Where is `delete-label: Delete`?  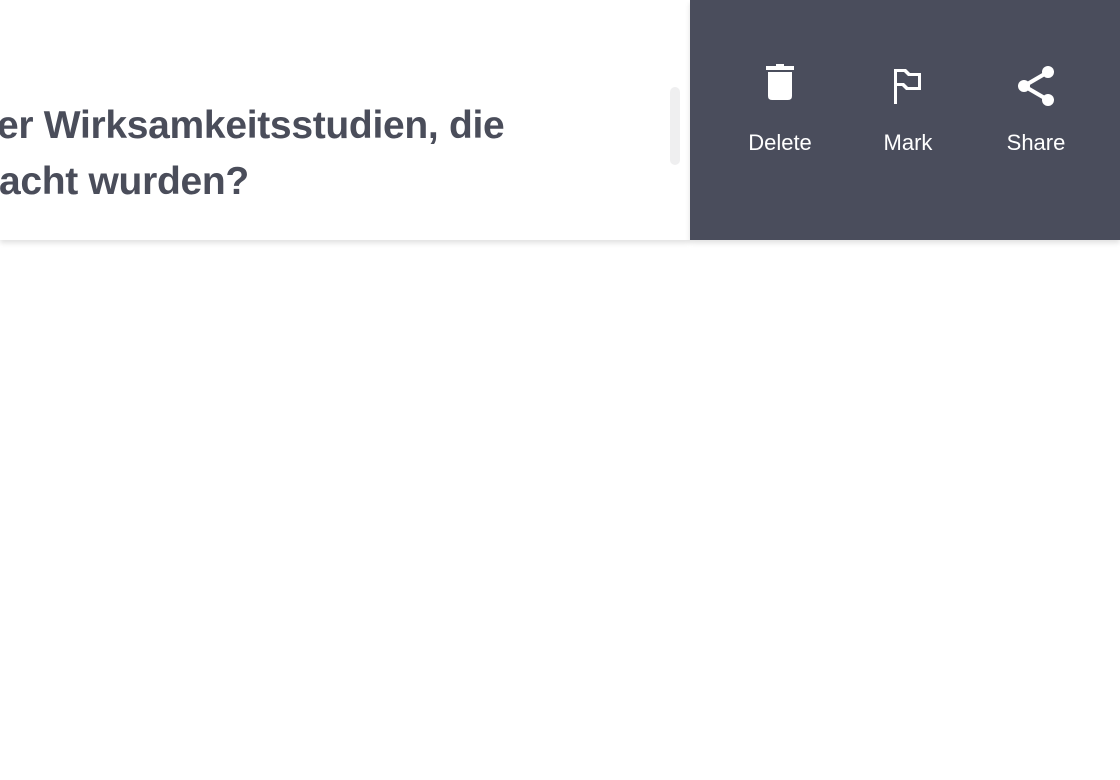 delete-label: Delete is located at coordinates (780, 142).